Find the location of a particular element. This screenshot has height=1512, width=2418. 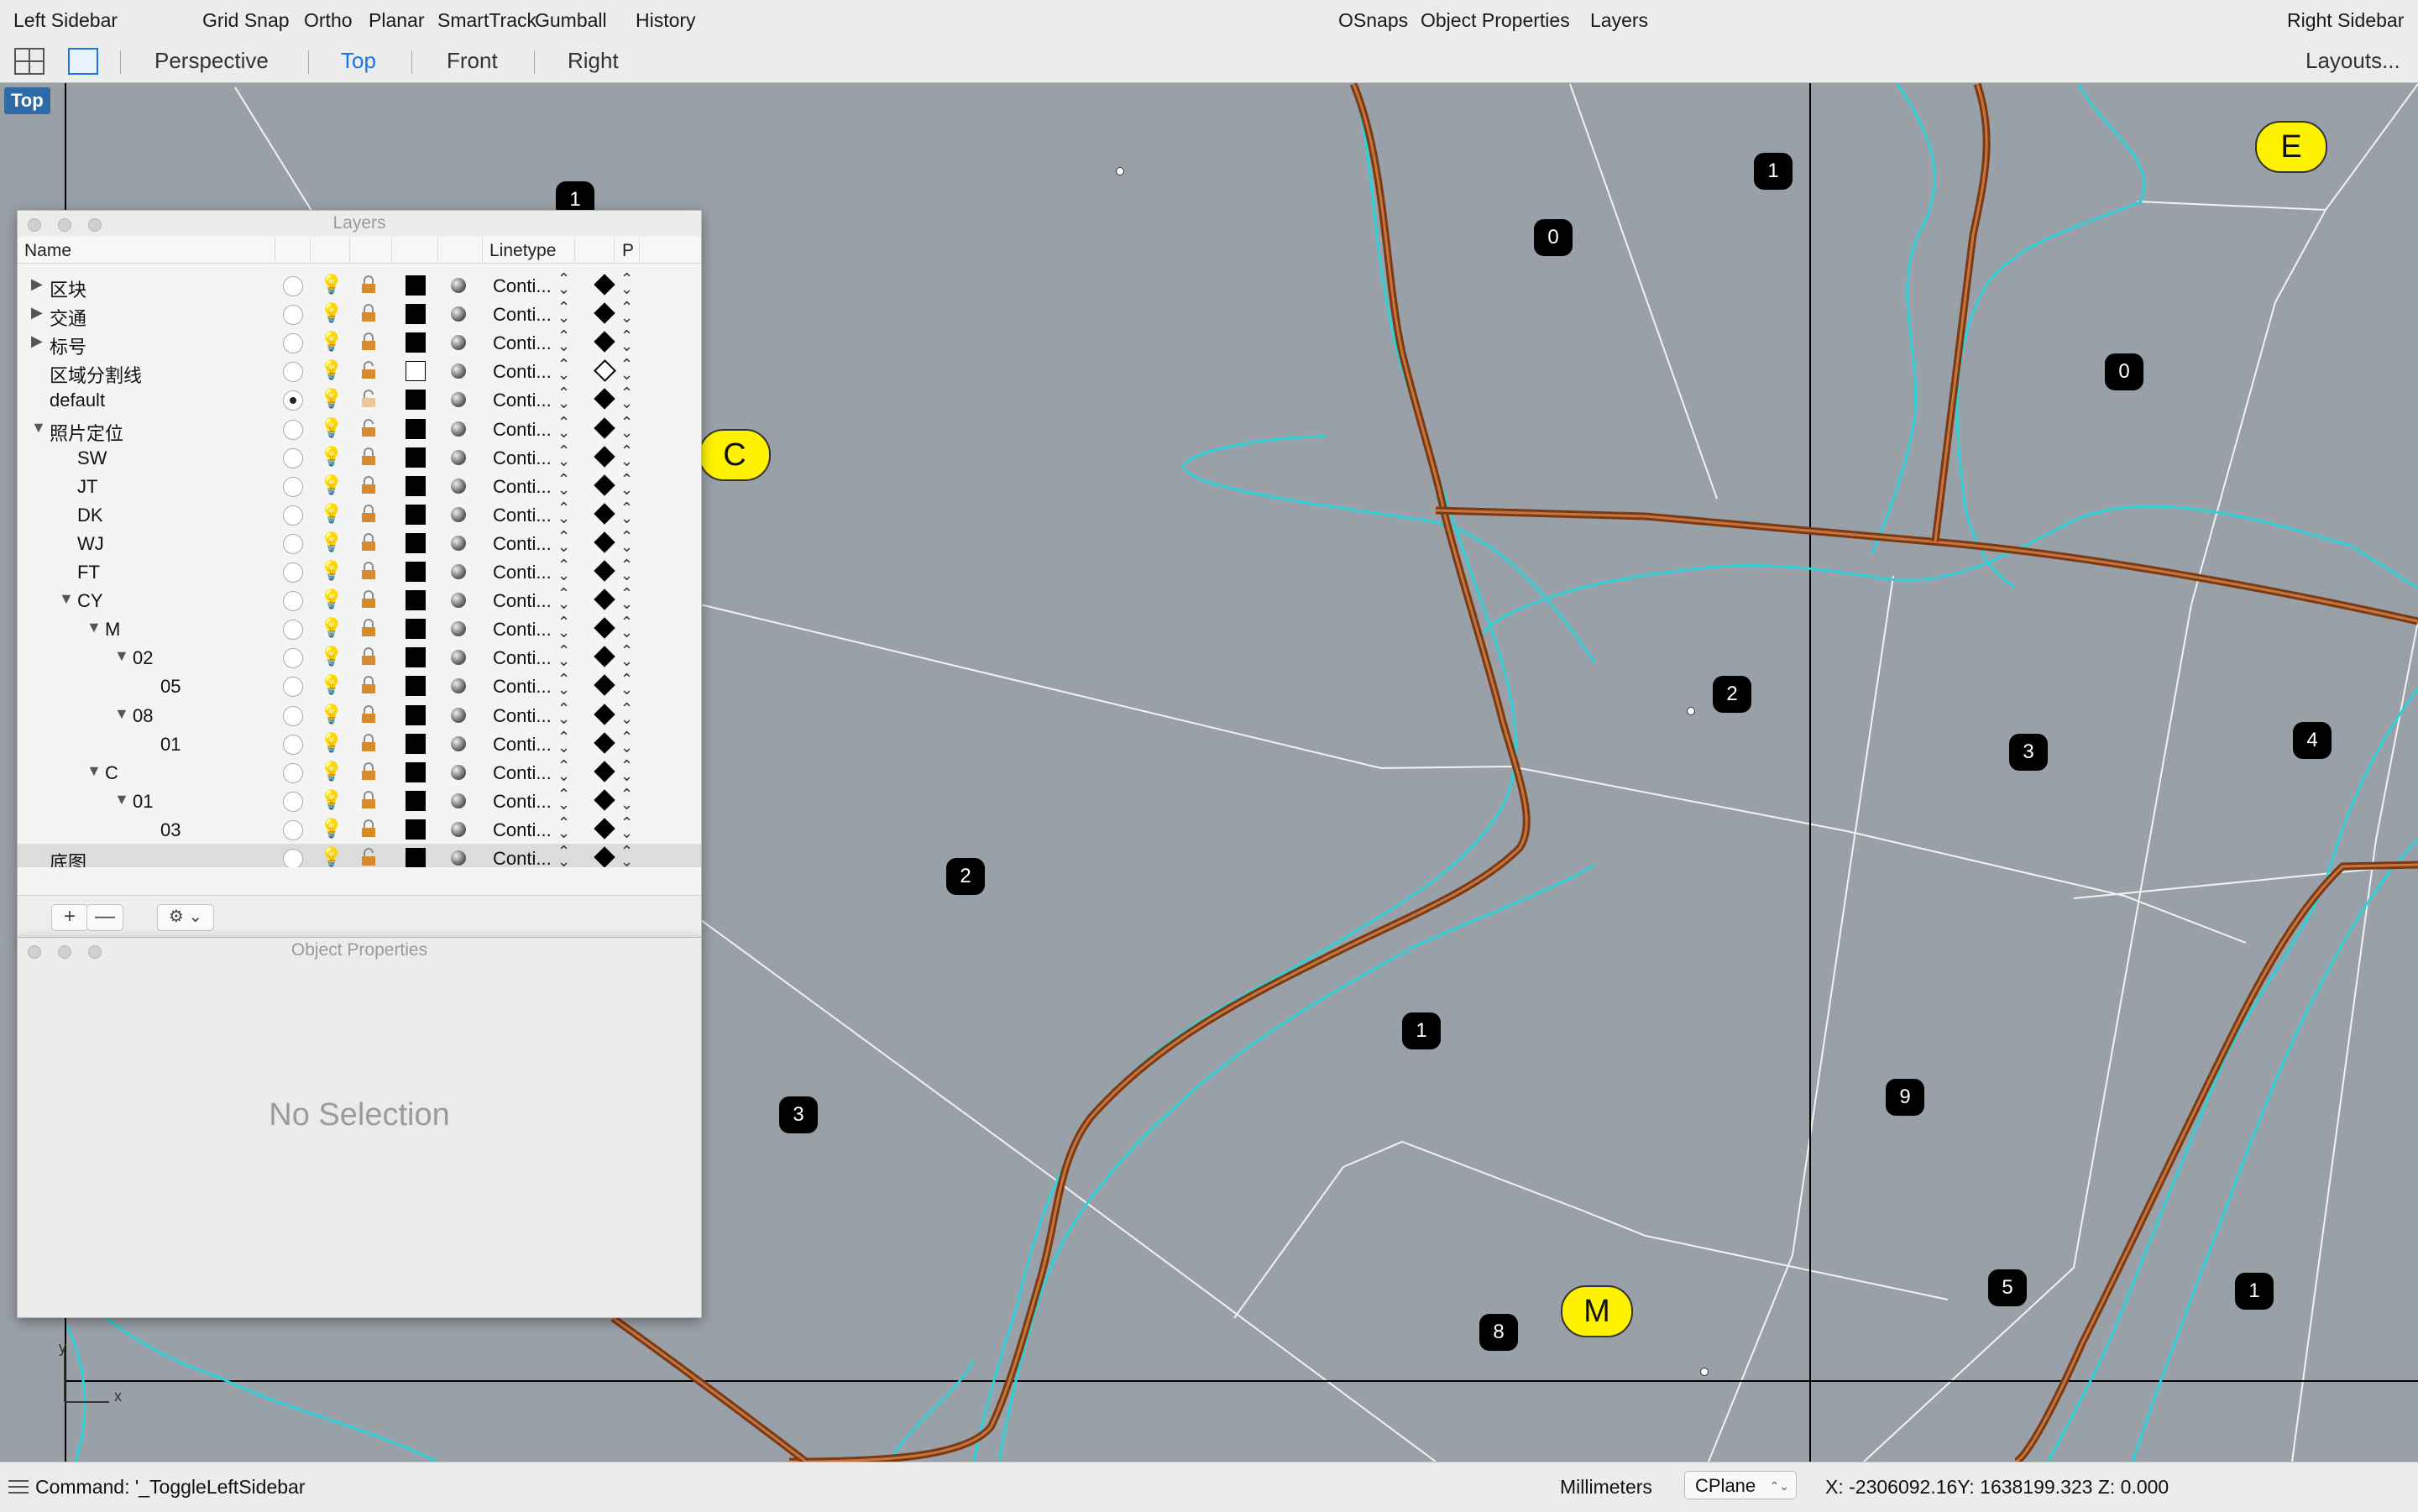

layer-name: 05 is located at coordinates (170, 687).